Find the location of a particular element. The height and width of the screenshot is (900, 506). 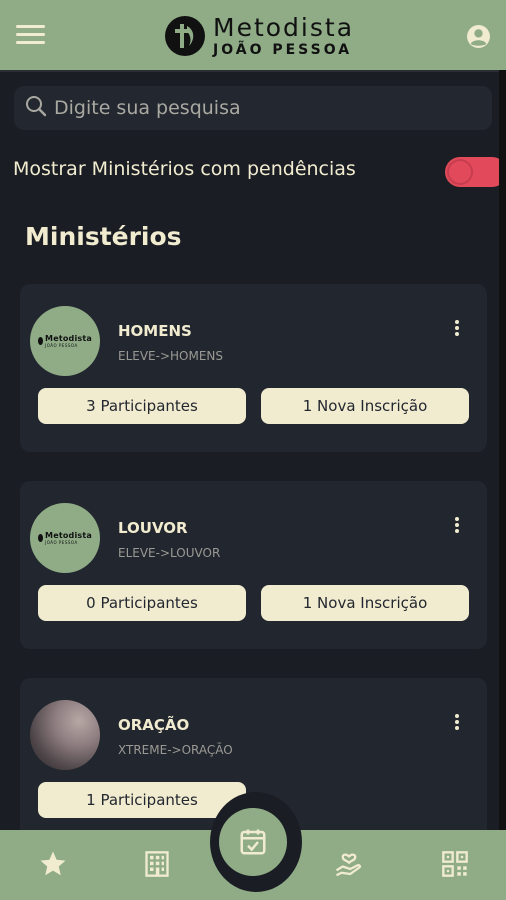

ministry-name: LOUVOR is located at coordinates (153, 528).